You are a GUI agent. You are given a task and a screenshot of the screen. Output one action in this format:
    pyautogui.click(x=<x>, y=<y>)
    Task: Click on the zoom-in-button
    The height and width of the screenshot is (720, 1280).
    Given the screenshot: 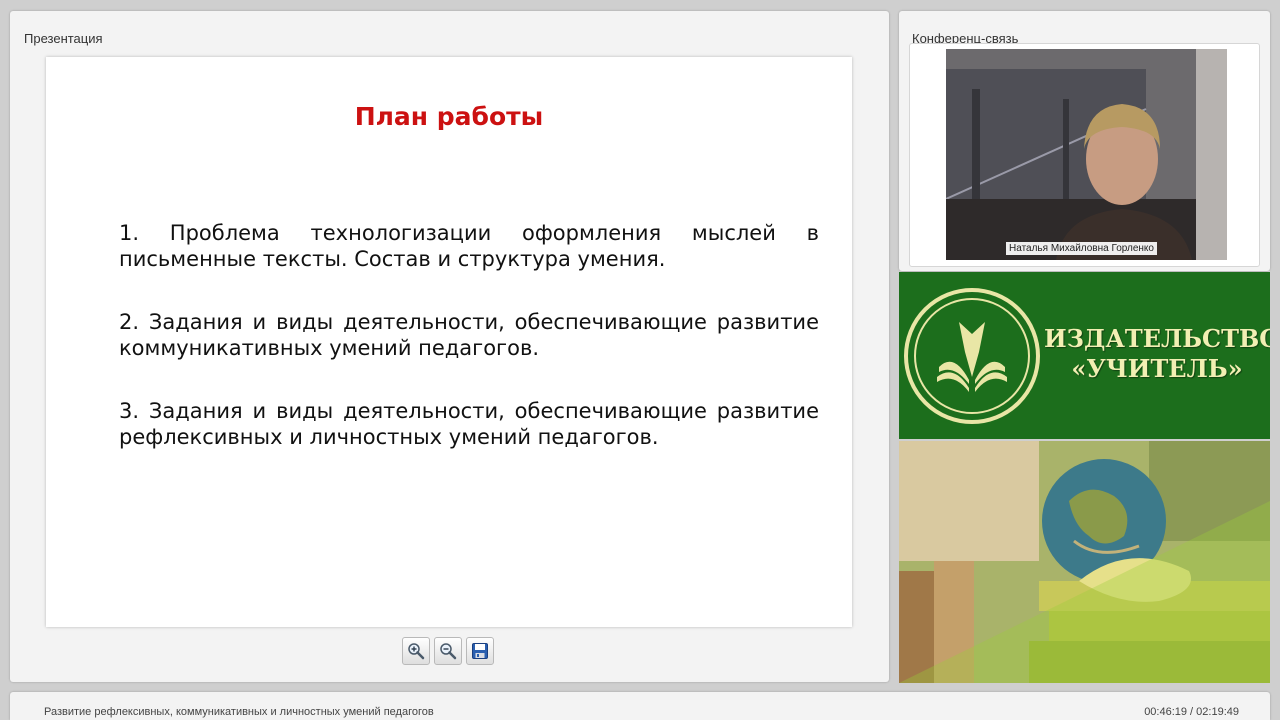 What is the action you would take?
    pyautogui.click(x=416, y=651)
    